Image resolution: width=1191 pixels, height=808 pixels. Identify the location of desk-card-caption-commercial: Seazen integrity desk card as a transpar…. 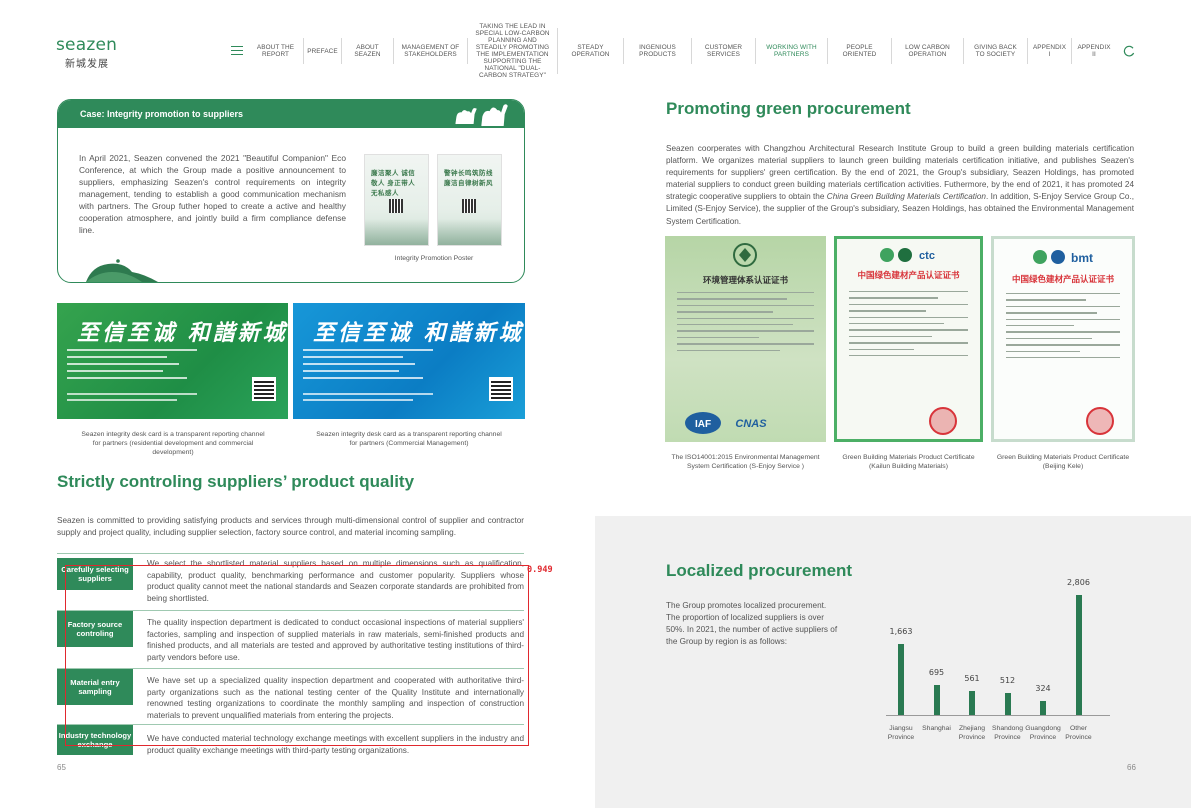
(409, 439).